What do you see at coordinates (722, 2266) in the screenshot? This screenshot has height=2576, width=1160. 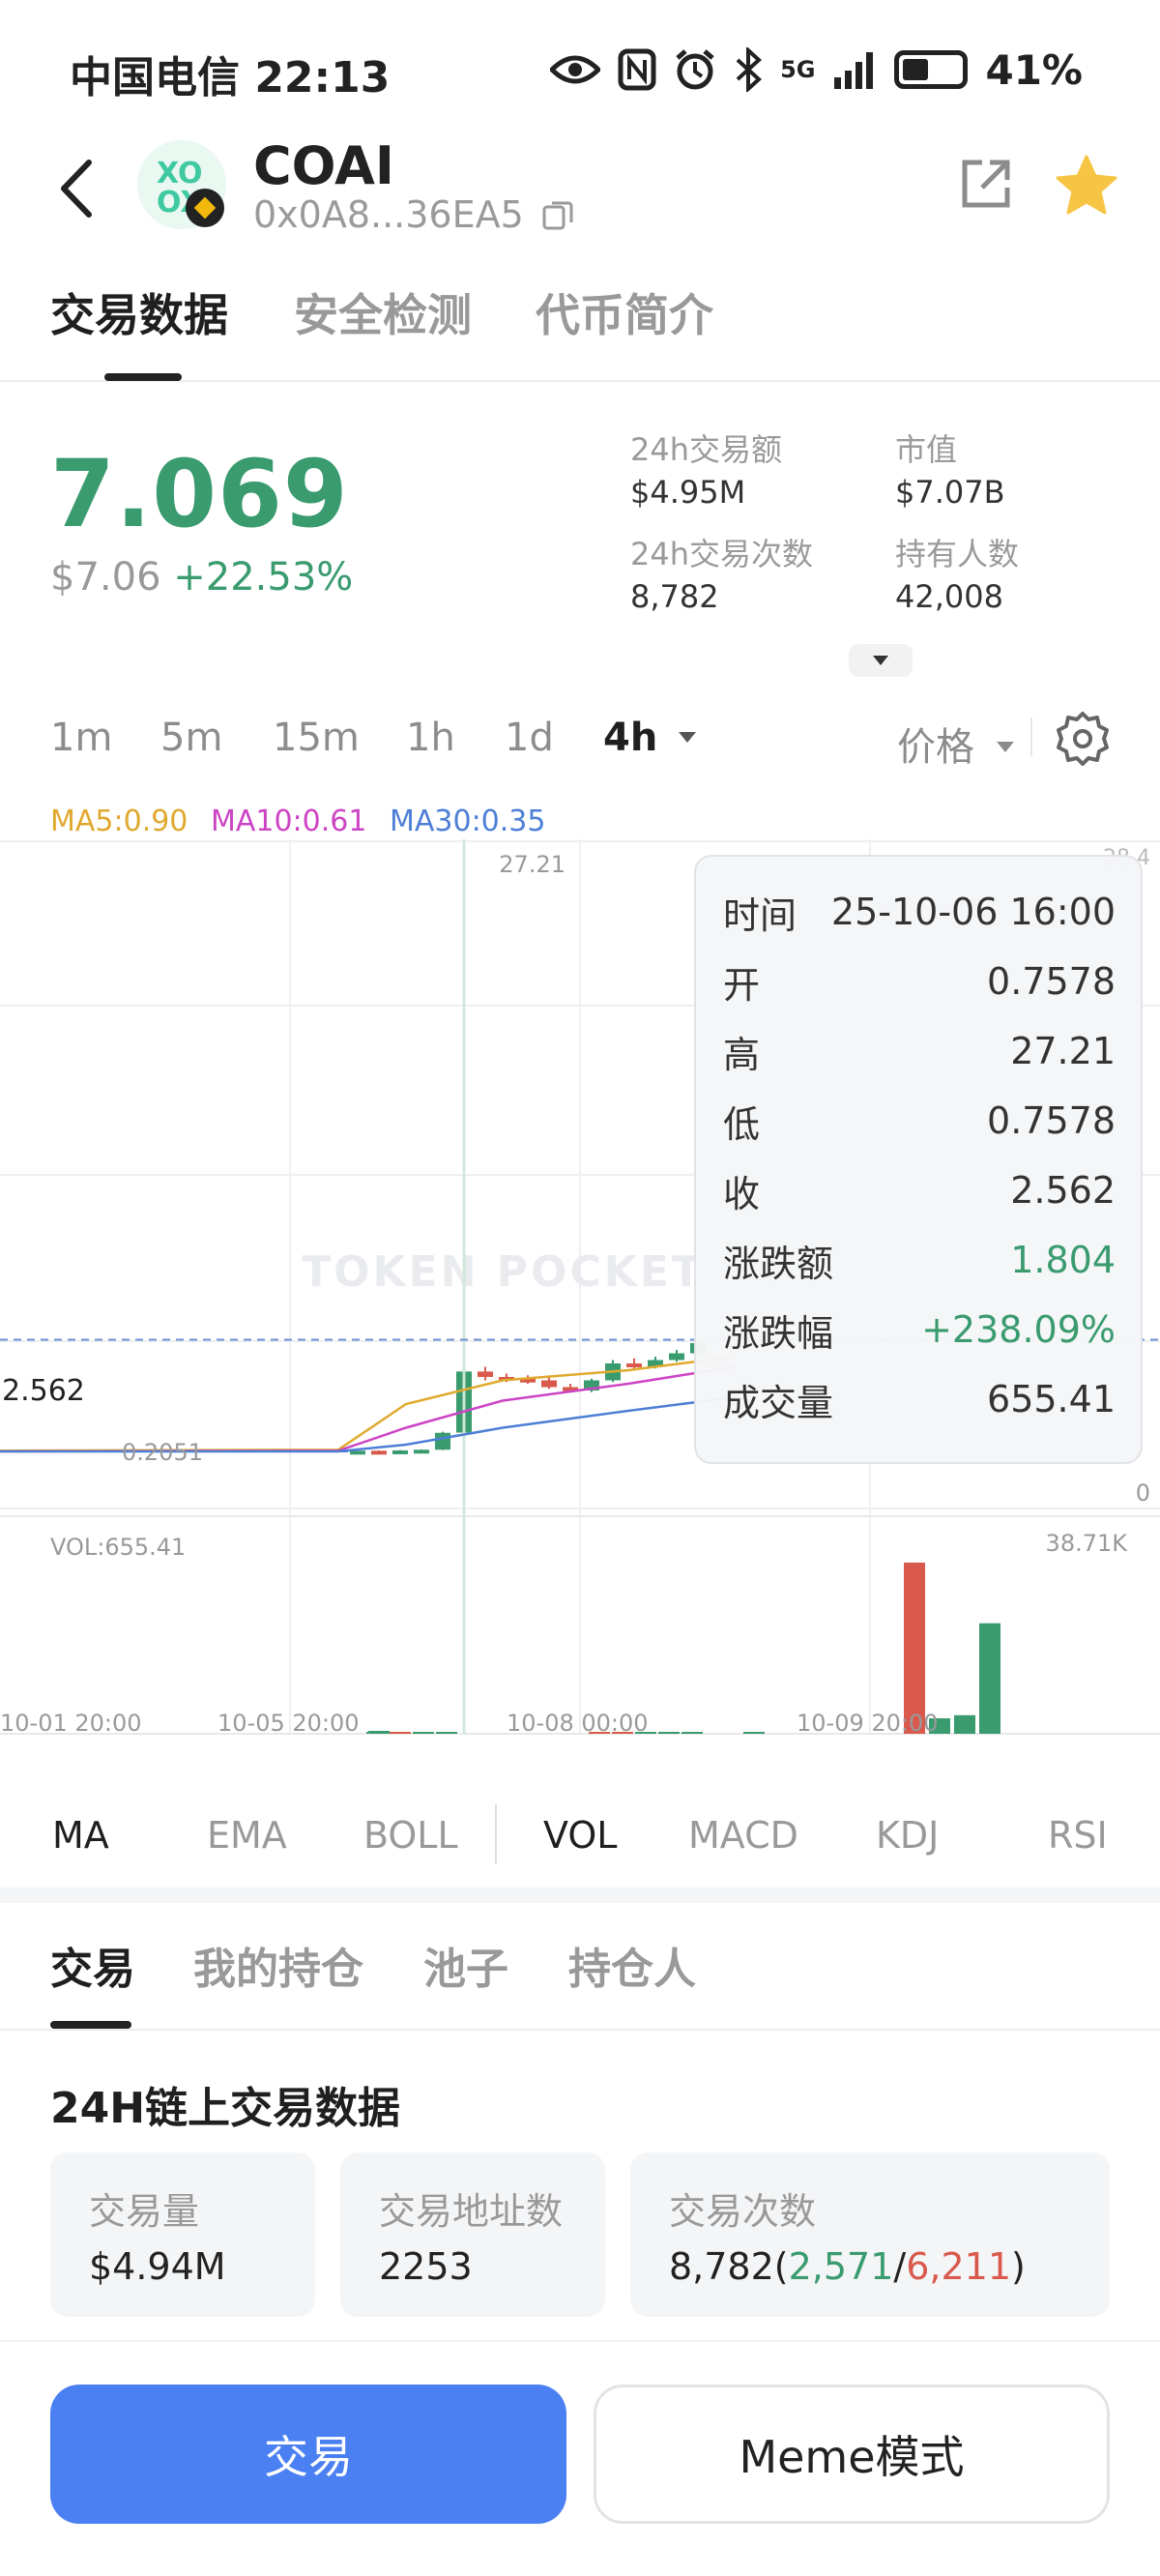 I see `tx-total: 8,782` at bounding box center [722, 2266].